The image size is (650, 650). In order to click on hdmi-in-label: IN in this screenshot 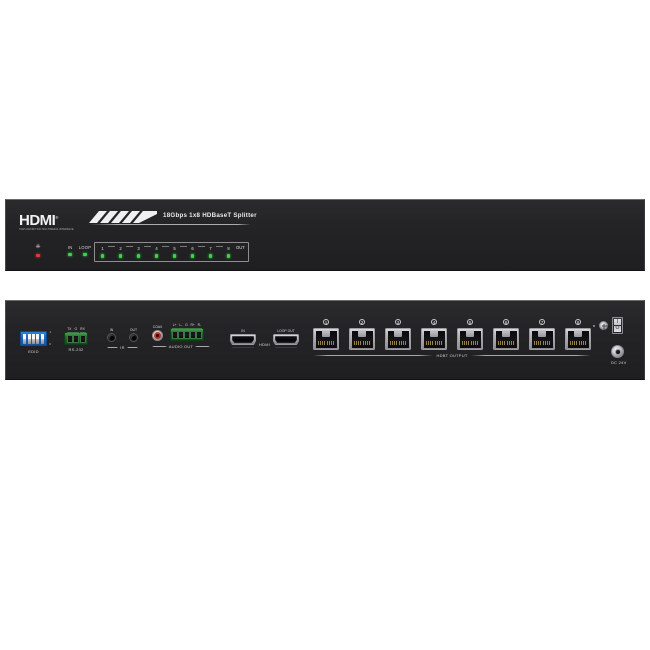, I will do `click(243, 331)`.